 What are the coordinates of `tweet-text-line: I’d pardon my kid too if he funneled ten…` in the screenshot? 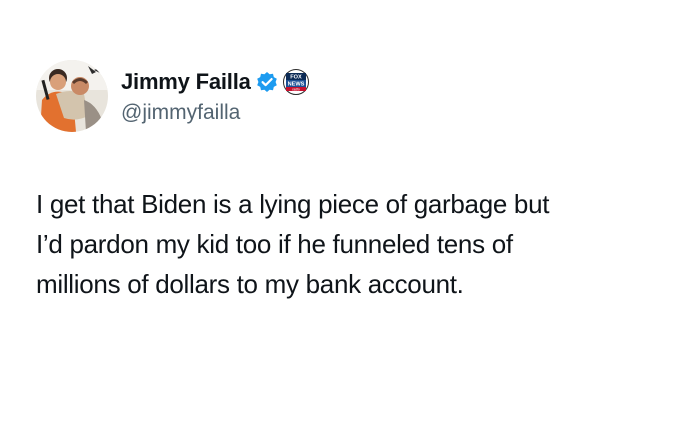 It's located at (274, 244).